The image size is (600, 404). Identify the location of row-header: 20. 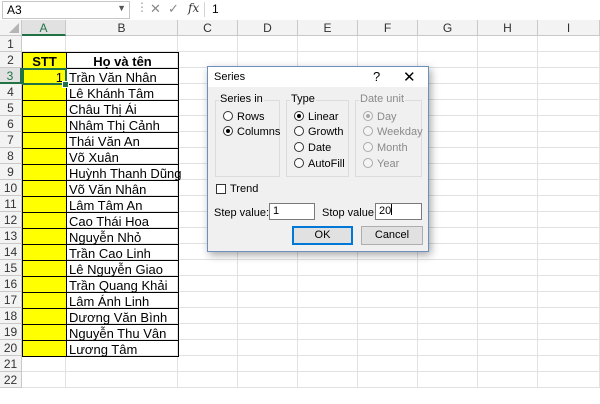
(11, 348).